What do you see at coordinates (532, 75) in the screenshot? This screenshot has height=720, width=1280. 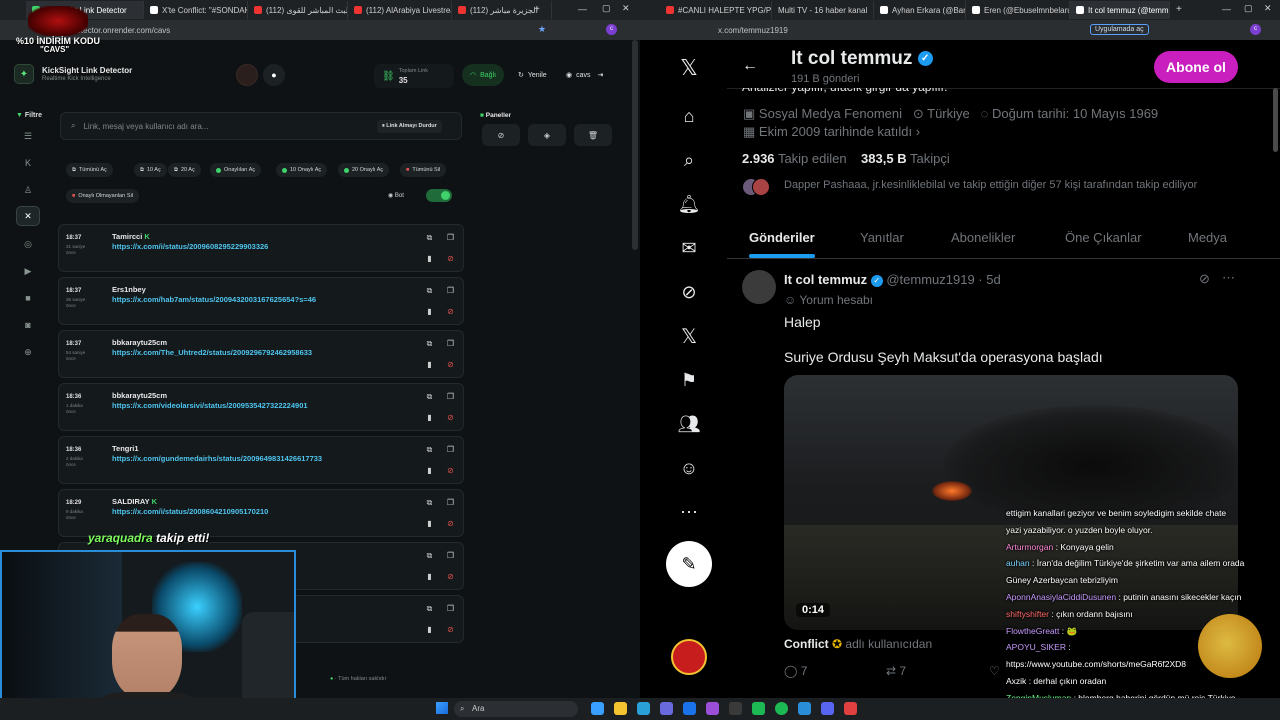 I see `refresh-button: ↻ Yenile` at bounding box center [532, 75].